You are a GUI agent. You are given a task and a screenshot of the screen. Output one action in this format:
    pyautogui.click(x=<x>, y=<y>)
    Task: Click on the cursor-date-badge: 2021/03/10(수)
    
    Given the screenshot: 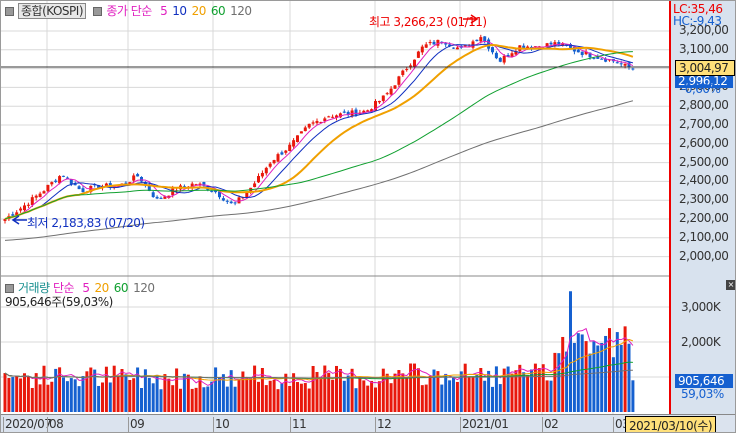 What is the action you would take?
    pyautogui.click(x=671, y=424)
    